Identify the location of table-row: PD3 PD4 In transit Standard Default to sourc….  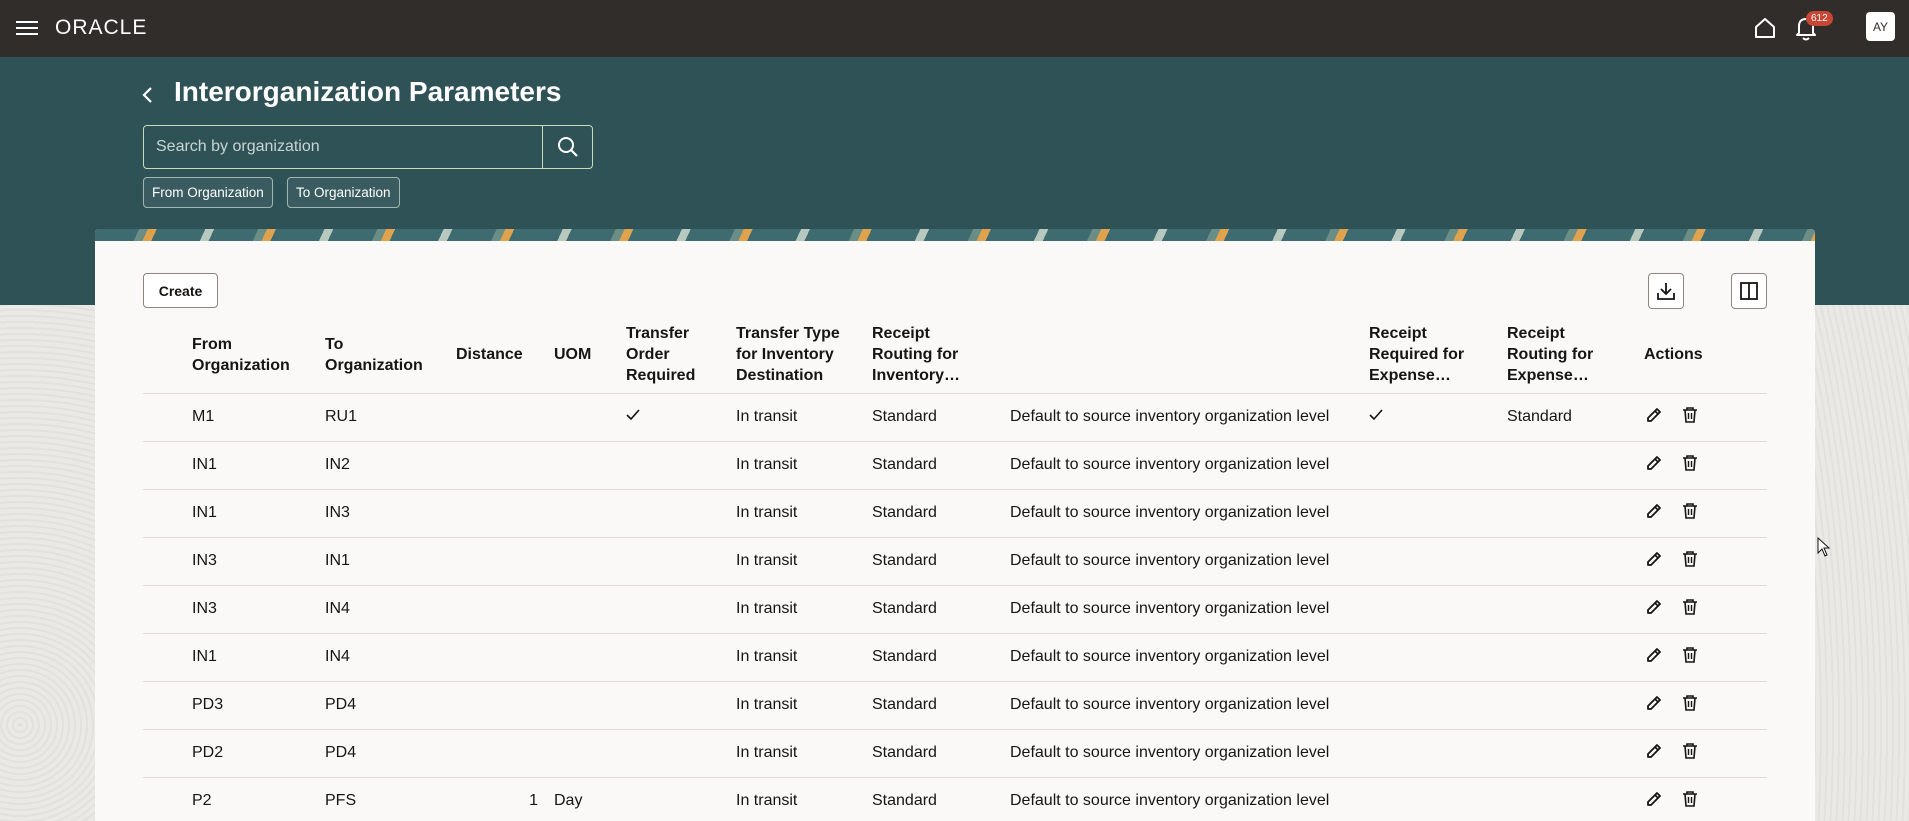
(955, 704).